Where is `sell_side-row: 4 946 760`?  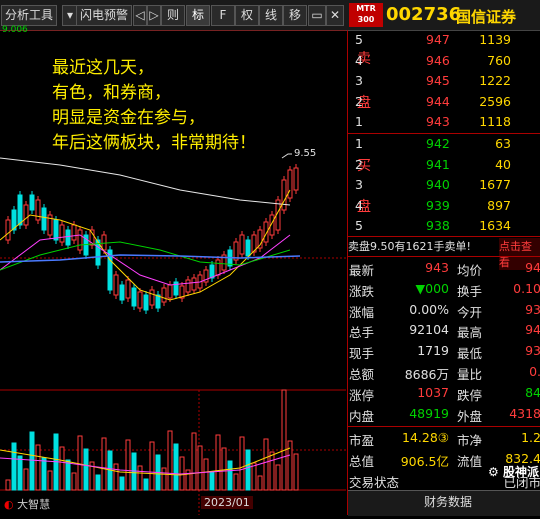 sell_side-row: 4 946 760 is located at coordinates (444, 61).